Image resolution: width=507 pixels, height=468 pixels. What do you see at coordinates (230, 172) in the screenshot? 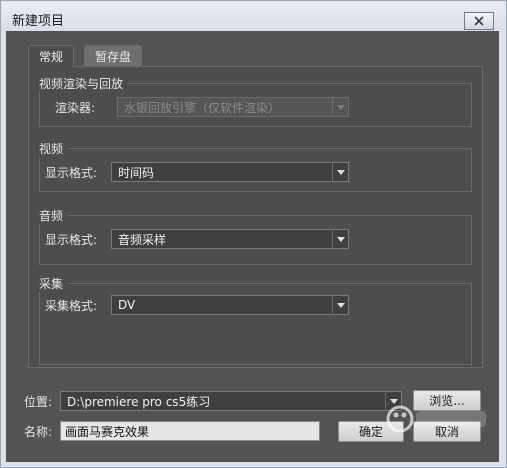
I see `video-display-format-dropdown: 时间码` at bounding box center [230, 172].